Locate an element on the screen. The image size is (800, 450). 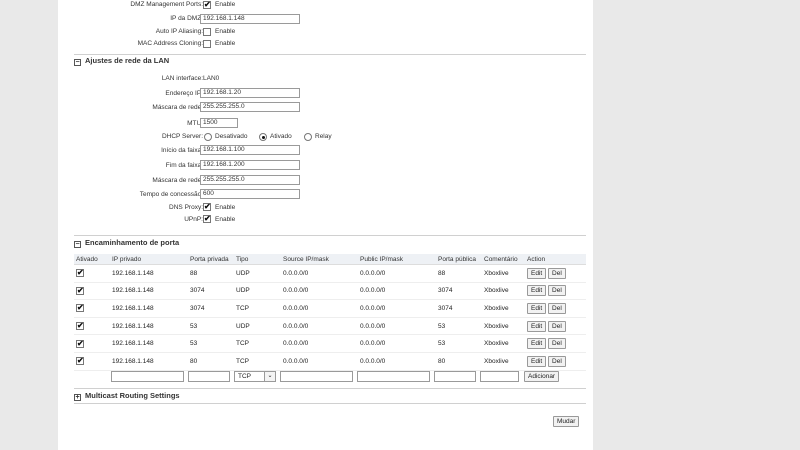
dhcp-radio-disabled is located at coordinates (208, 137).